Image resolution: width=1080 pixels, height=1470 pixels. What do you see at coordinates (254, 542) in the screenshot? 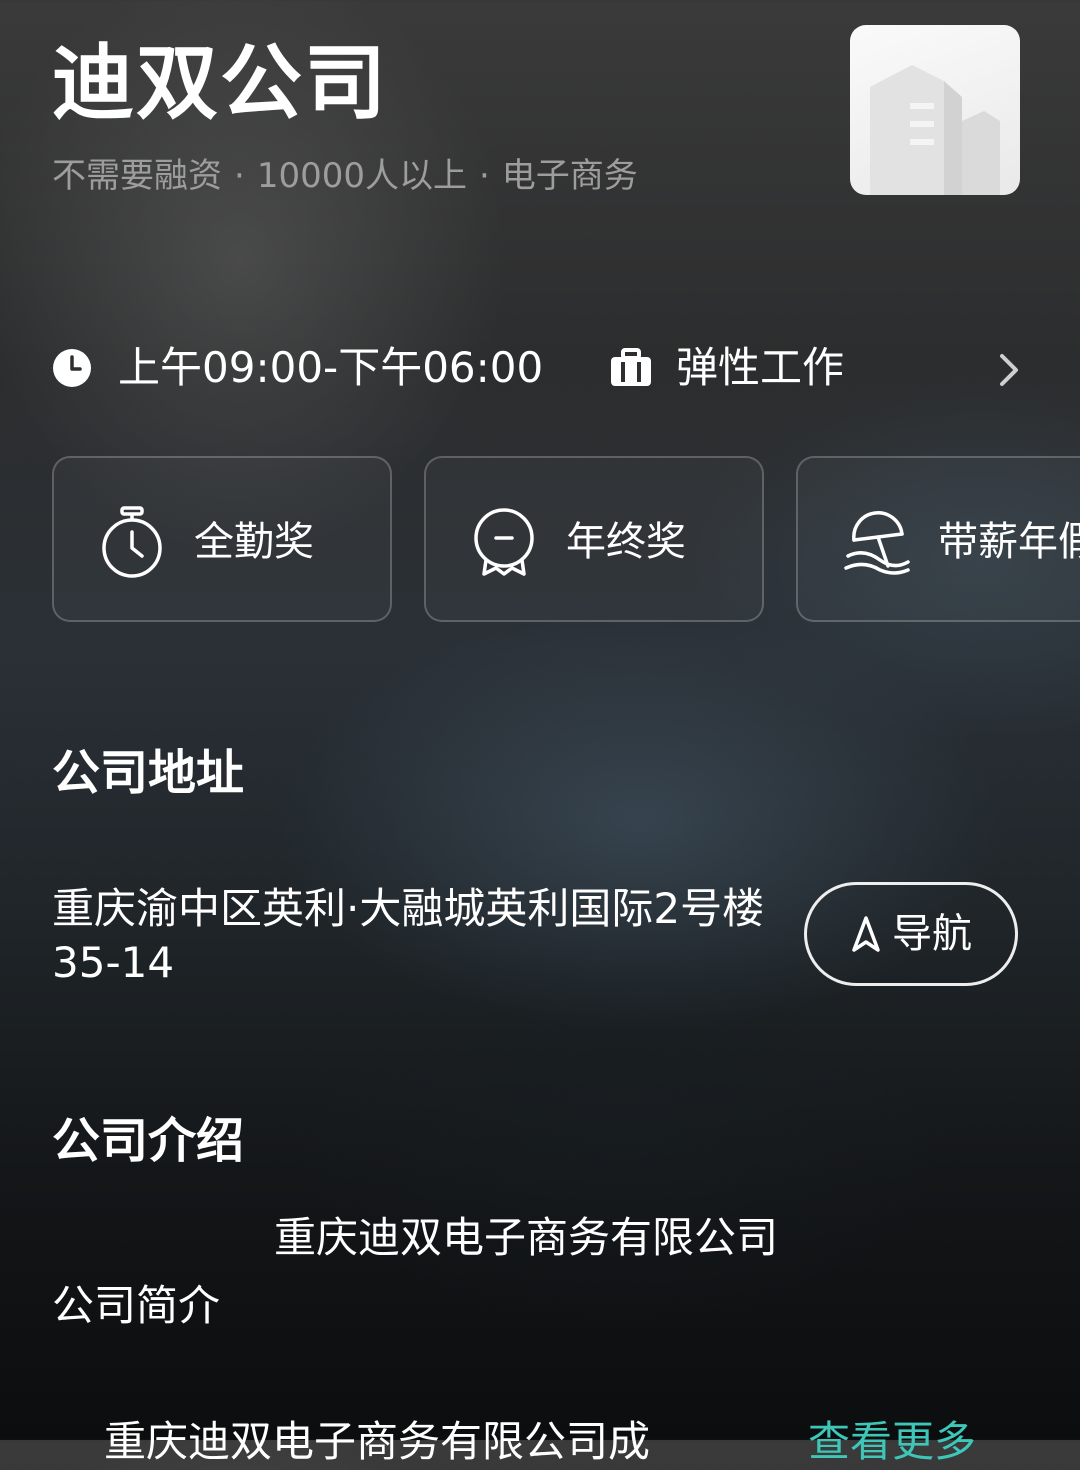
I see `benefit-label: 全勤奖` at bounding box center [254, 542].